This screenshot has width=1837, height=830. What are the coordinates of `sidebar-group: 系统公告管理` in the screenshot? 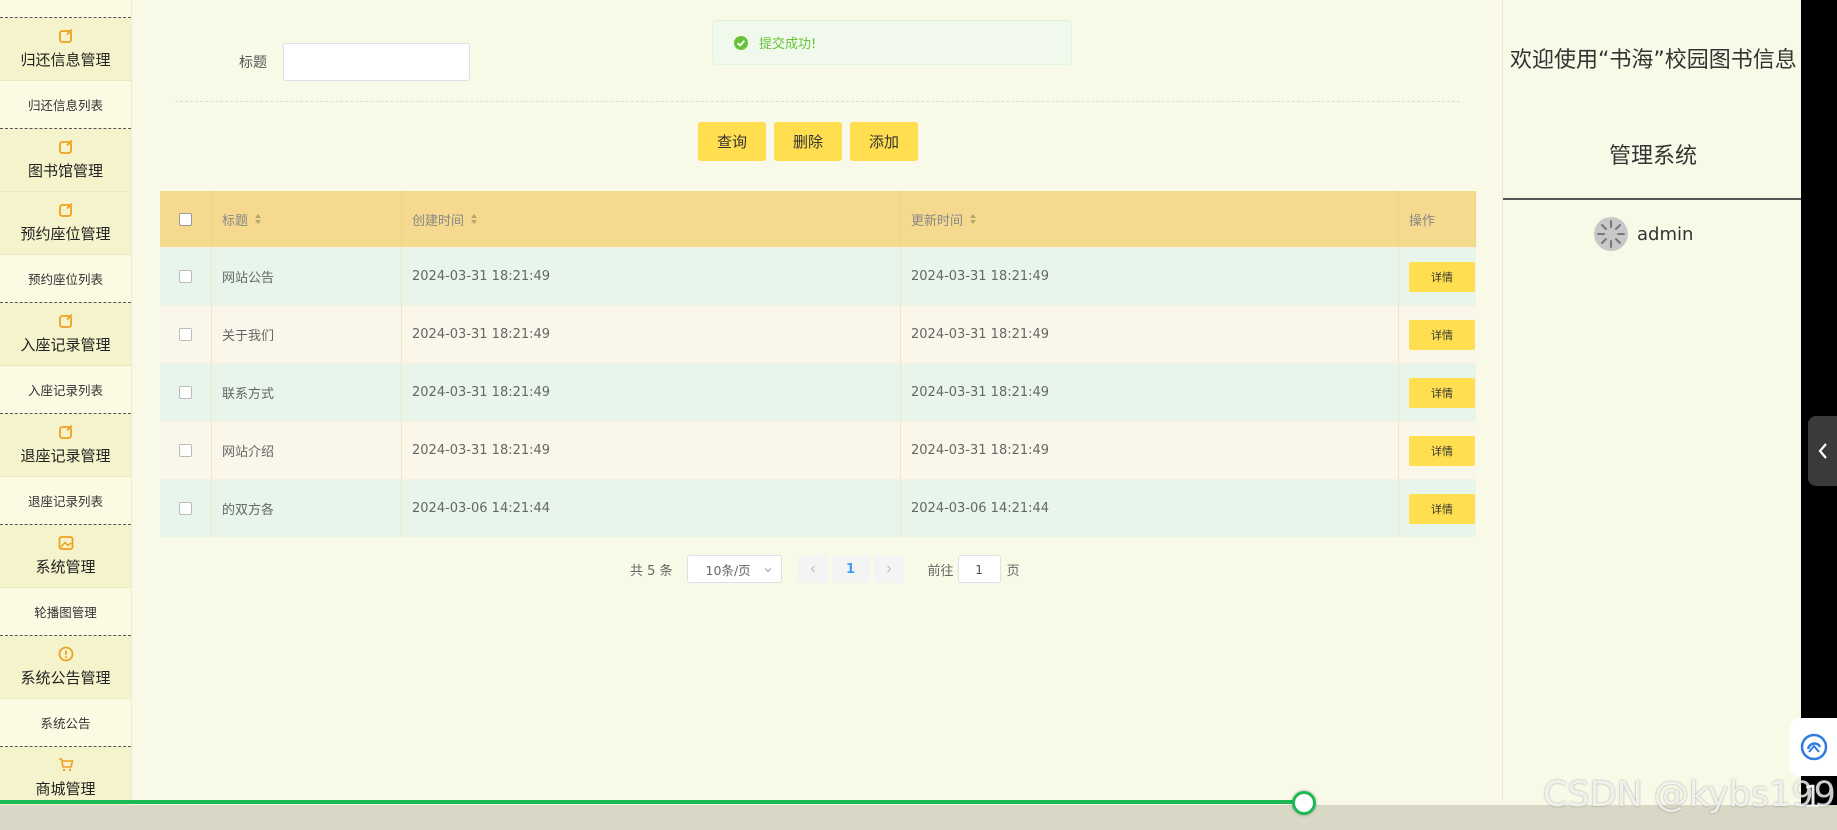 It's located at (65, 667).